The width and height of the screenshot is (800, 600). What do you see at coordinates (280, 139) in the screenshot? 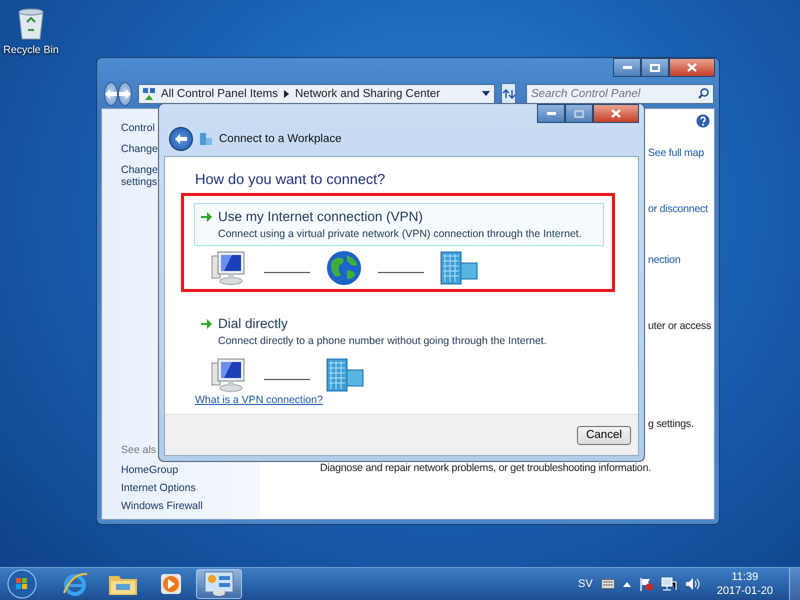
I see `dialog-title: Connect to a Workplace` at bounding box center [280, 139].